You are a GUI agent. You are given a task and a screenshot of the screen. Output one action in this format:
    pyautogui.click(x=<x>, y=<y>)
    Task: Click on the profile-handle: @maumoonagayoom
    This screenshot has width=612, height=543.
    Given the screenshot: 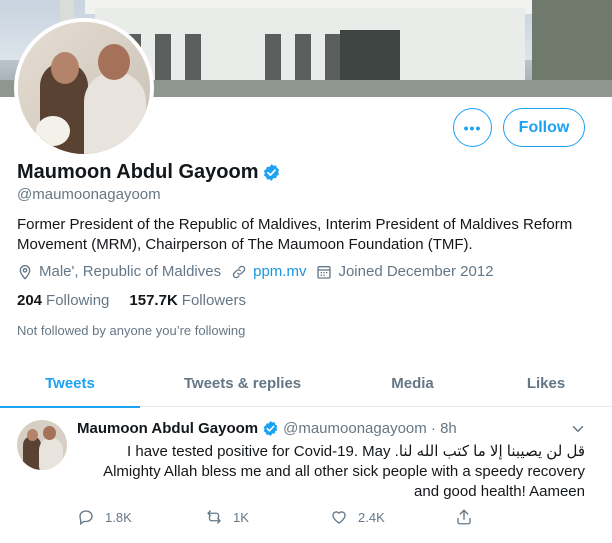 What is the action you would take?
    pyautogui.click(x=89, y=194)
    